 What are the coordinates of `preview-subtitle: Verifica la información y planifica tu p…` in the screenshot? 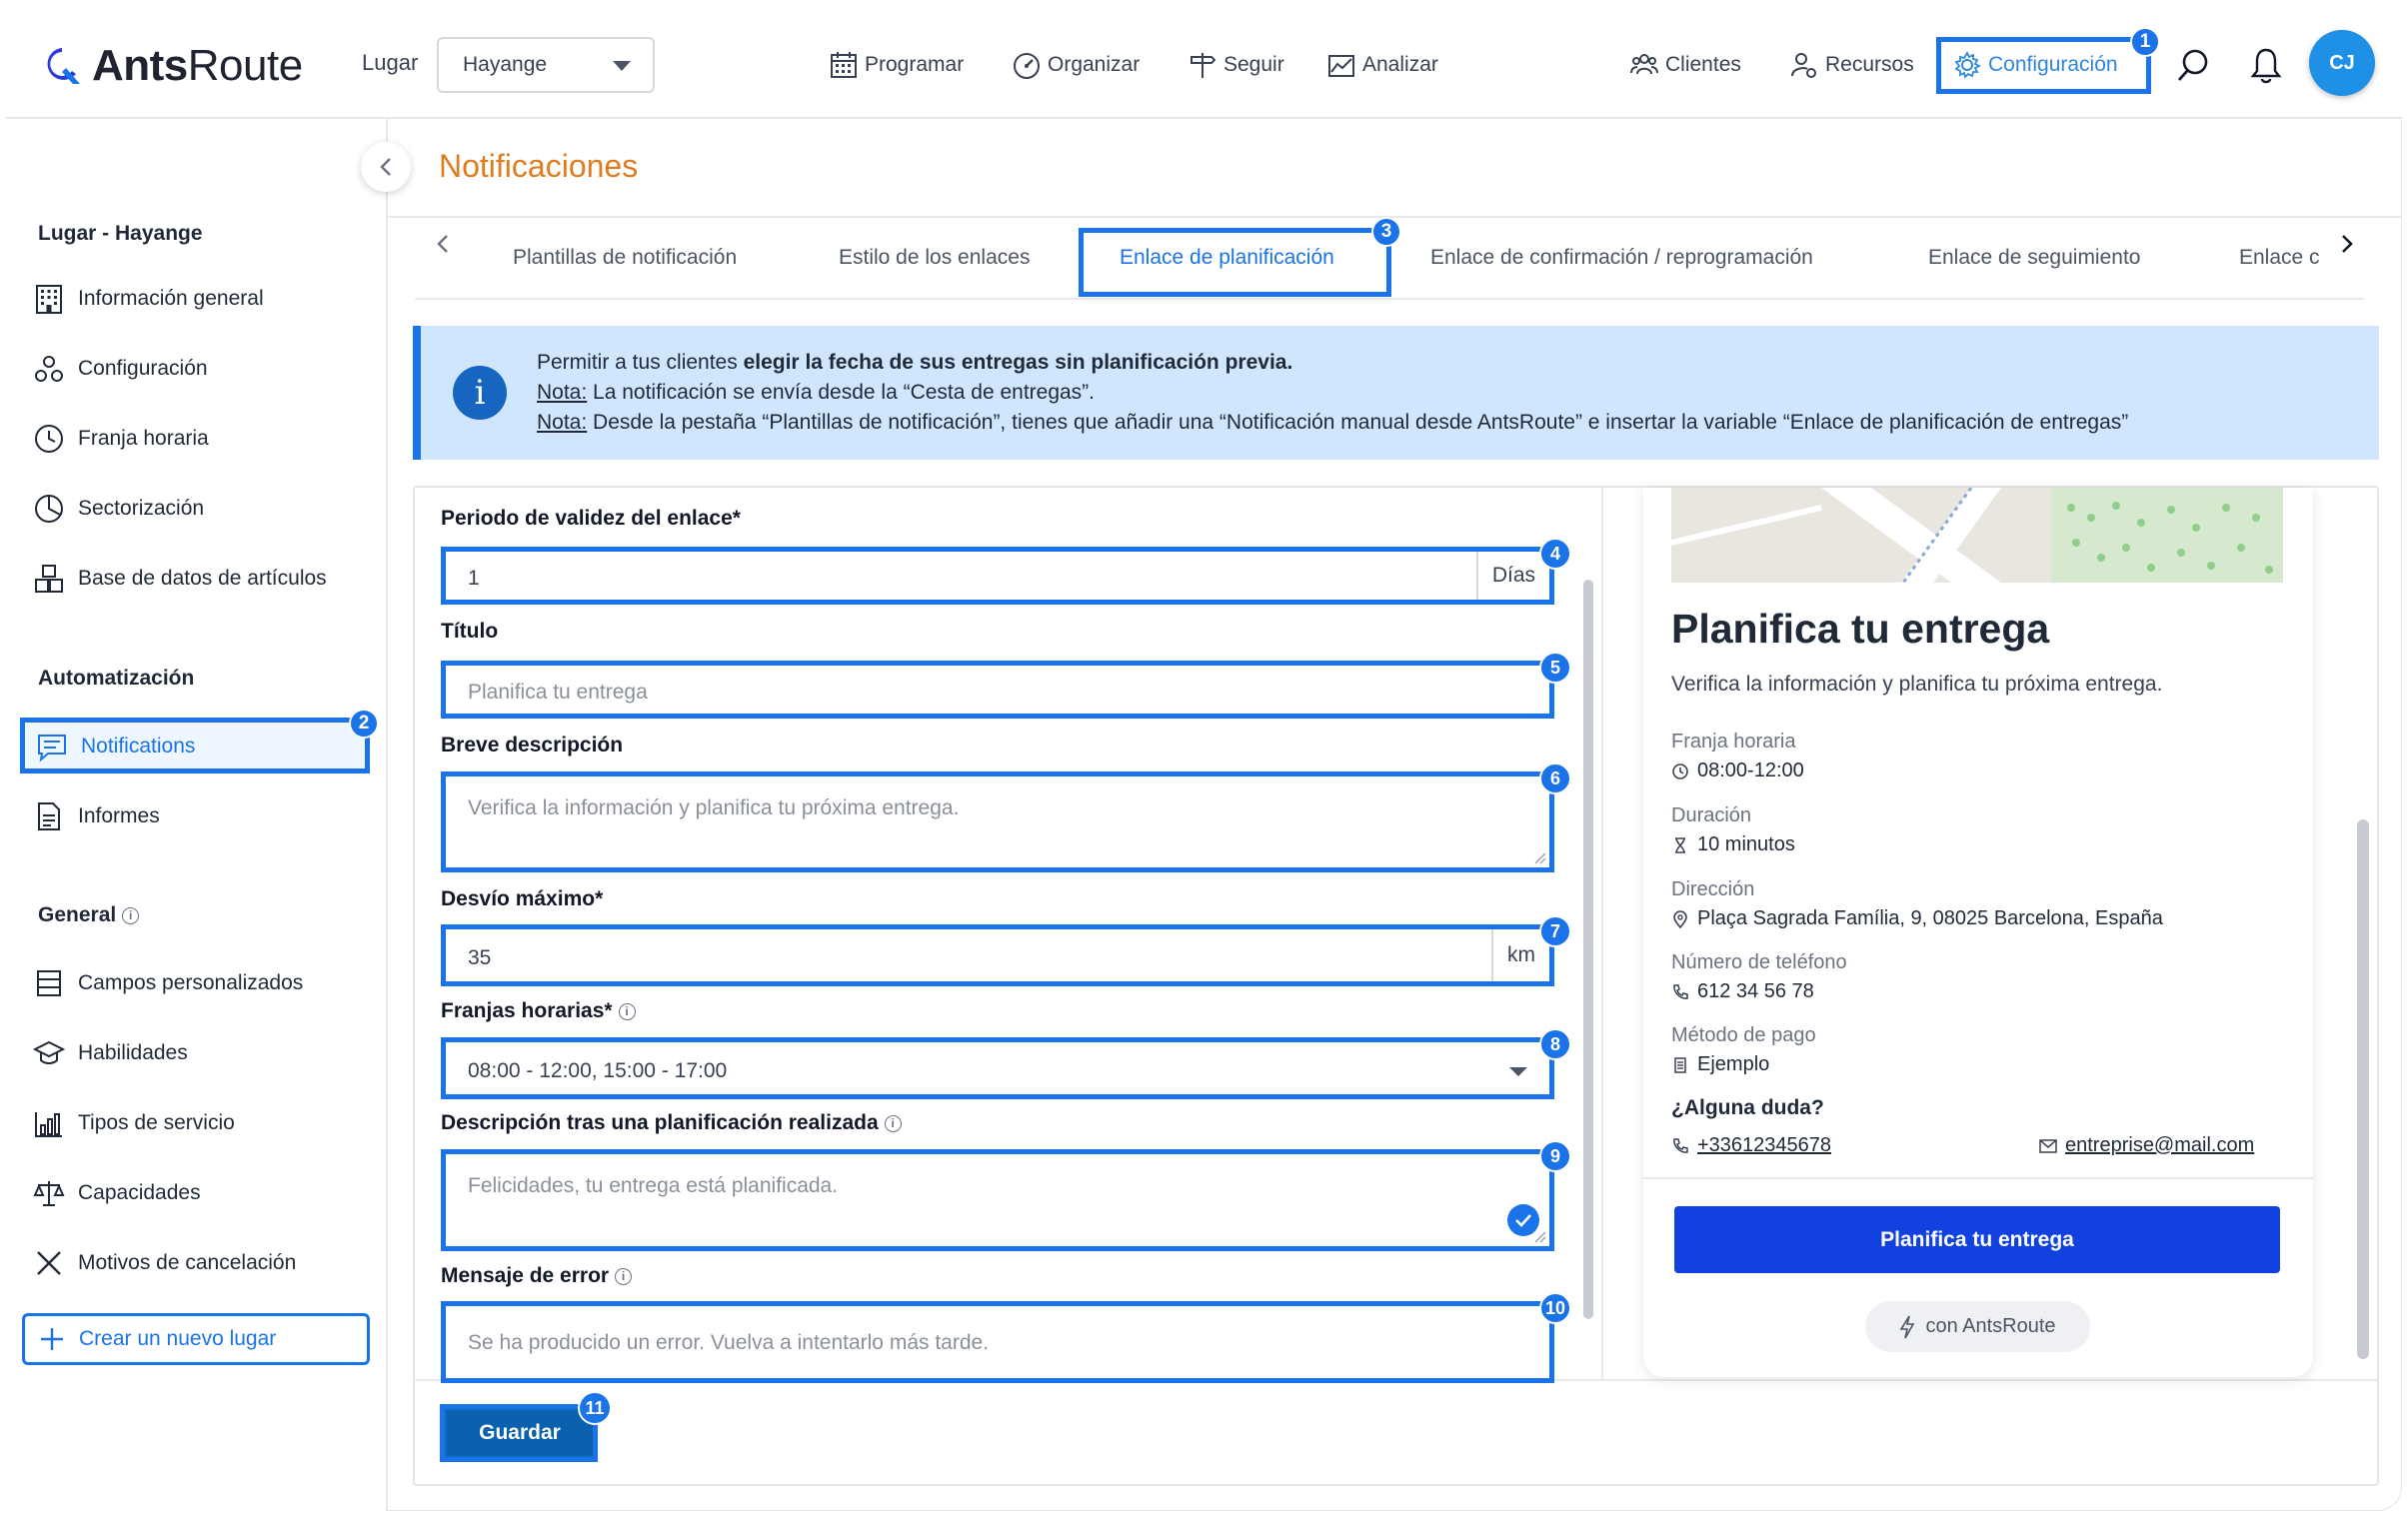 It's located at (1917, 685).